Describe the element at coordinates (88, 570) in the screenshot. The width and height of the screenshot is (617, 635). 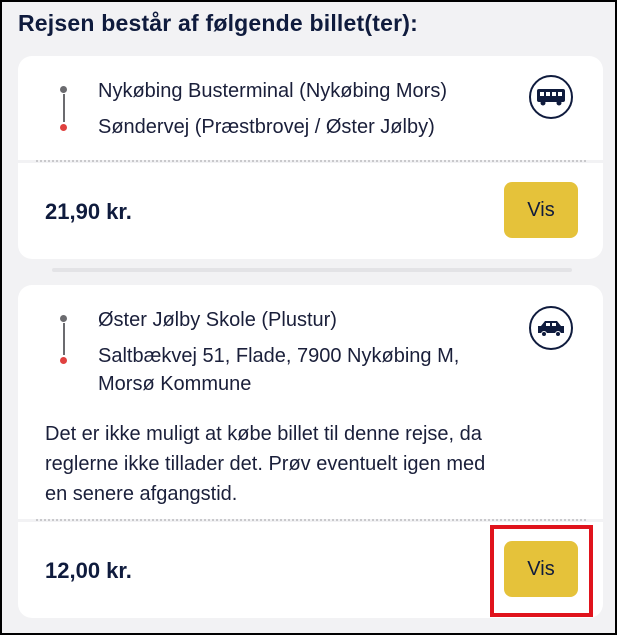
I see `ticket-2-price: 12,00 kr.` at that location.